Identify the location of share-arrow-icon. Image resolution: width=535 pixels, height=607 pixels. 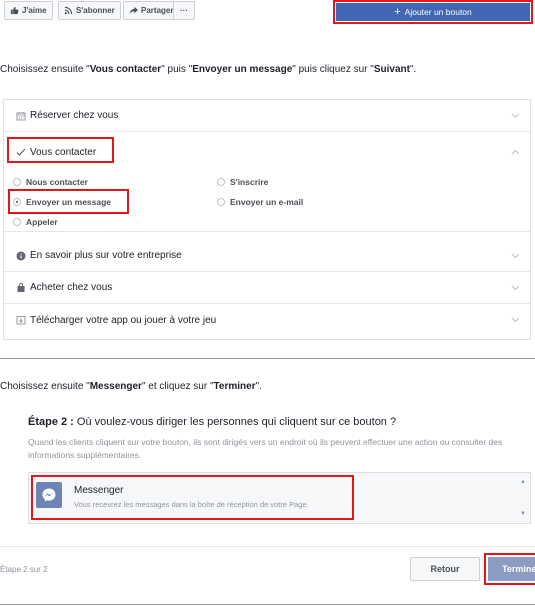
(133, 10).